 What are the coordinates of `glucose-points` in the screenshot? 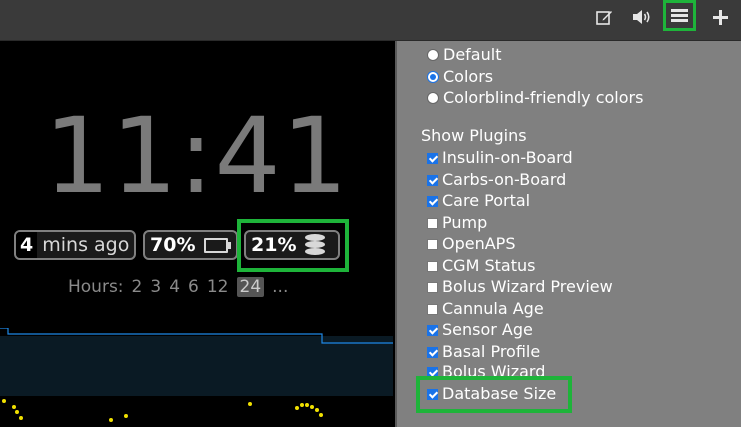 It's located at (162, 410).